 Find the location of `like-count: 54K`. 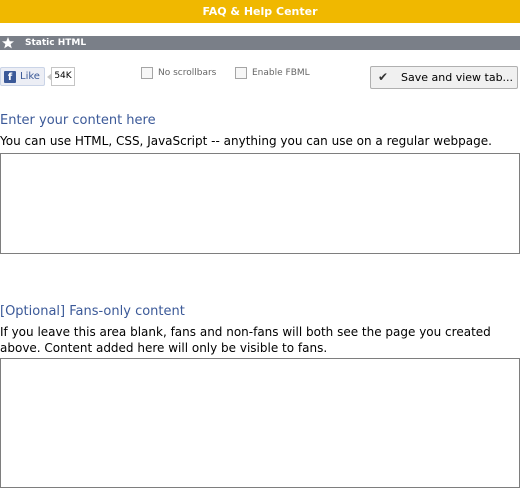

like-count: 54K is located at coordinates (61, 76).